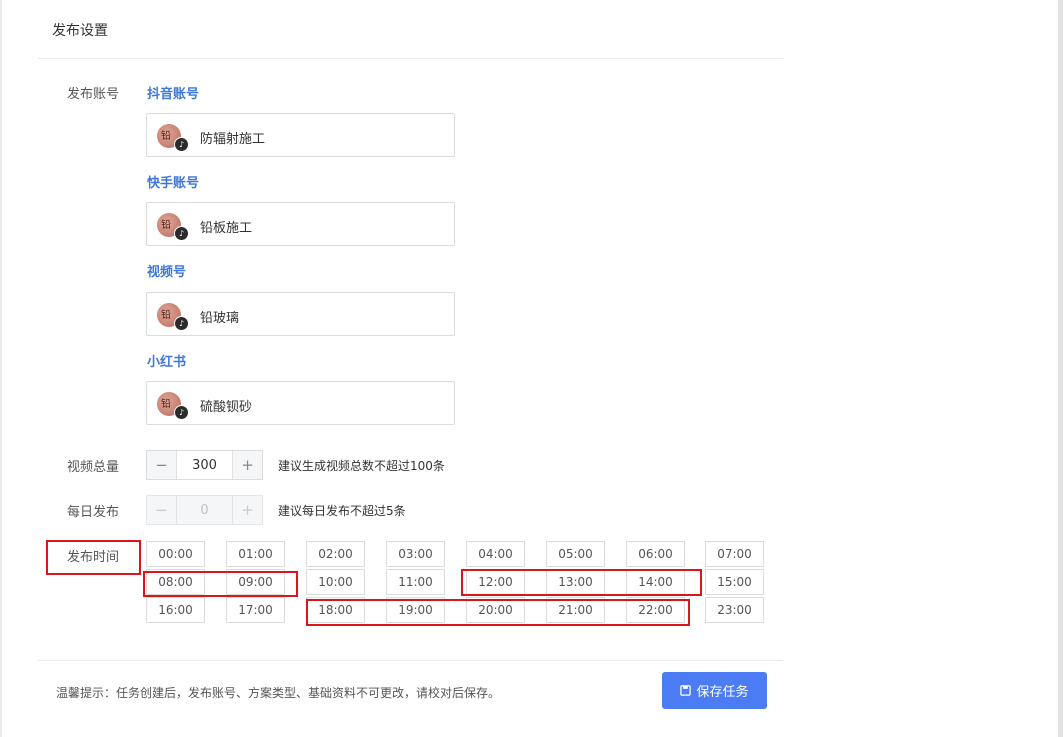 This screenshot has height=737, width=1063. What do you see at coordinates (655, 582) in the screenshot?
I see `time-slot-1400: 14:00` at bounding box center [655, 582].